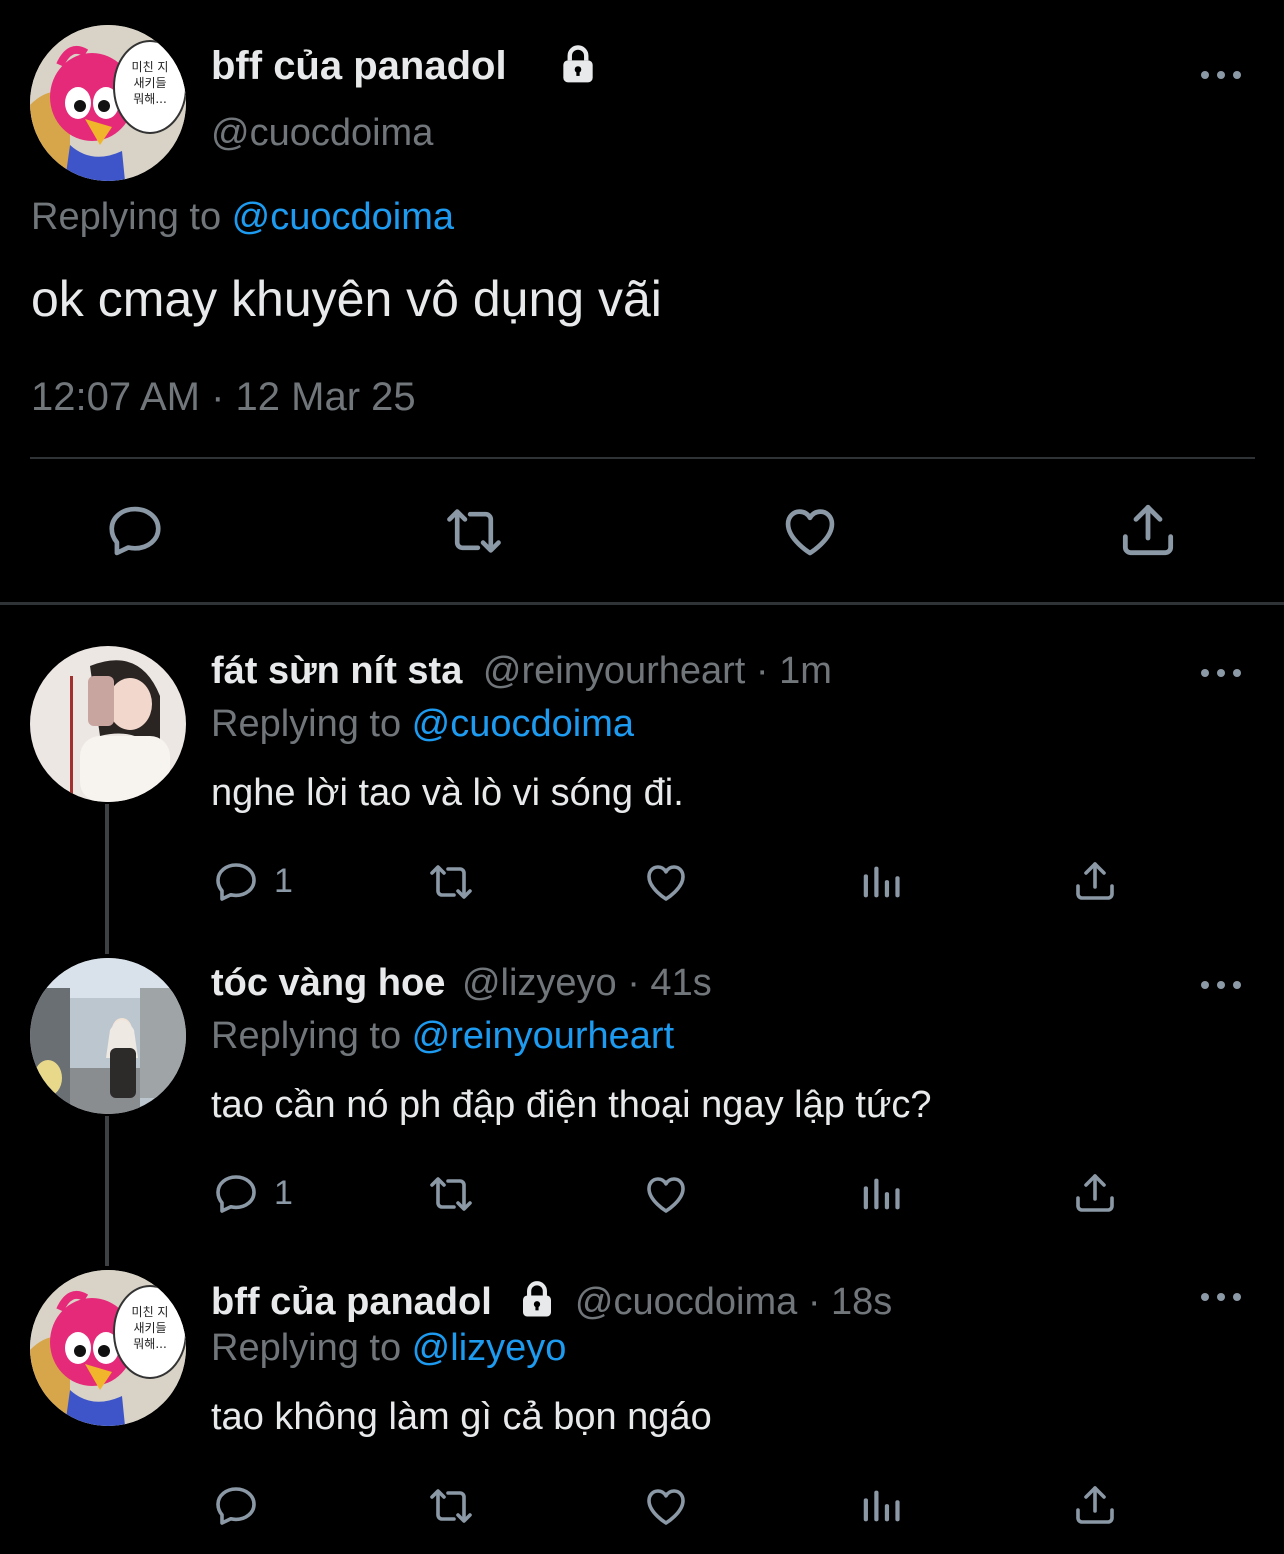 Image resolution: width=1284 pixels, height=1554 pixels. Describe the element at coordinates (447, 793) in the screenshot. I see `tweet-text: nghe lời tao và lò vi sóng đi.` at that location.